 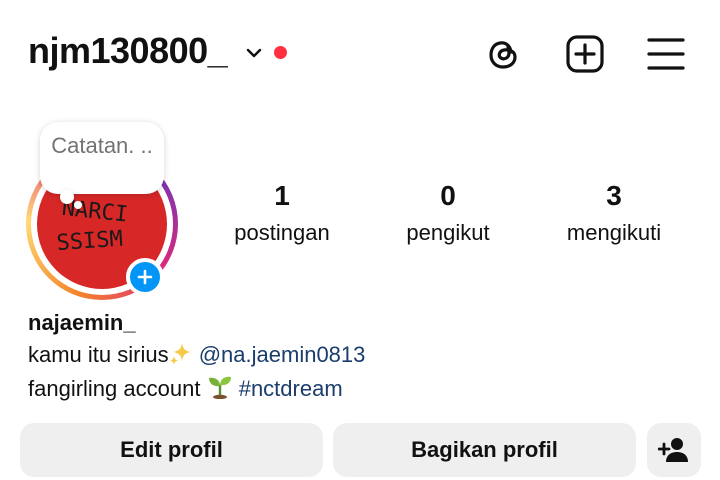 What do you see at coordinates (448, 213) in the screenshot?
I see `stat-followers: 0 pengikut` at bounding box center [448, 213].